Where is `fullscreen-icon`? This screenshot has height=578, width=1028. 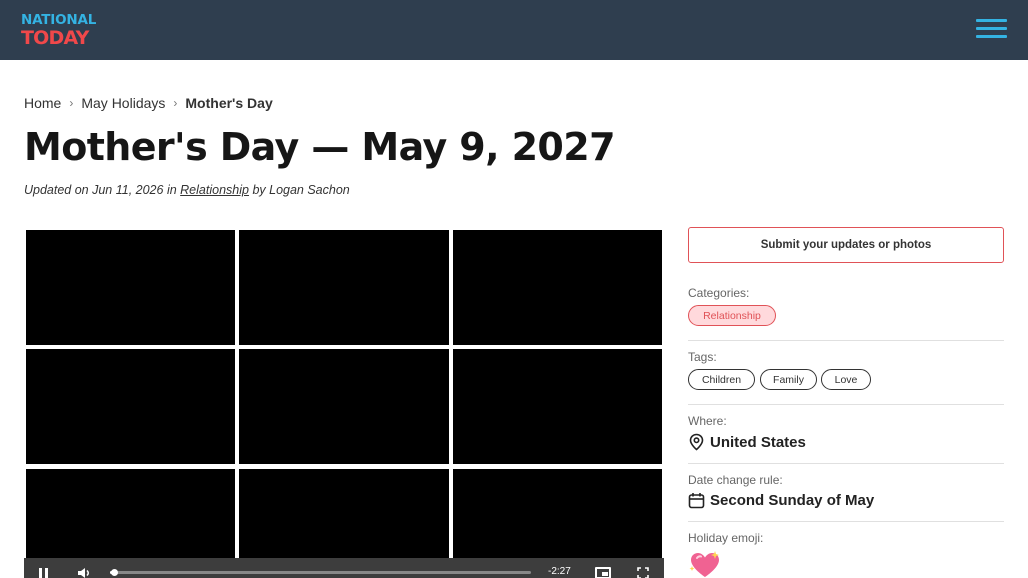
fullscreen-icon is located at coordinates (643, 572).